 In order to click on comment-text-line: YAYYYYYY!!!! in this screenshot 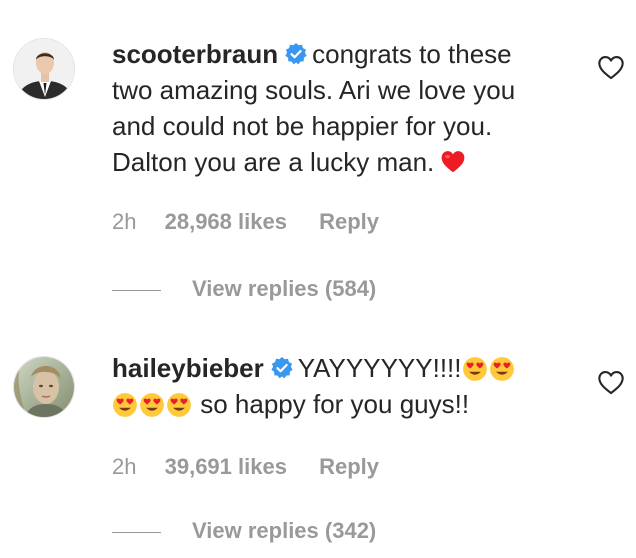, I will do `click(379, 368)`.